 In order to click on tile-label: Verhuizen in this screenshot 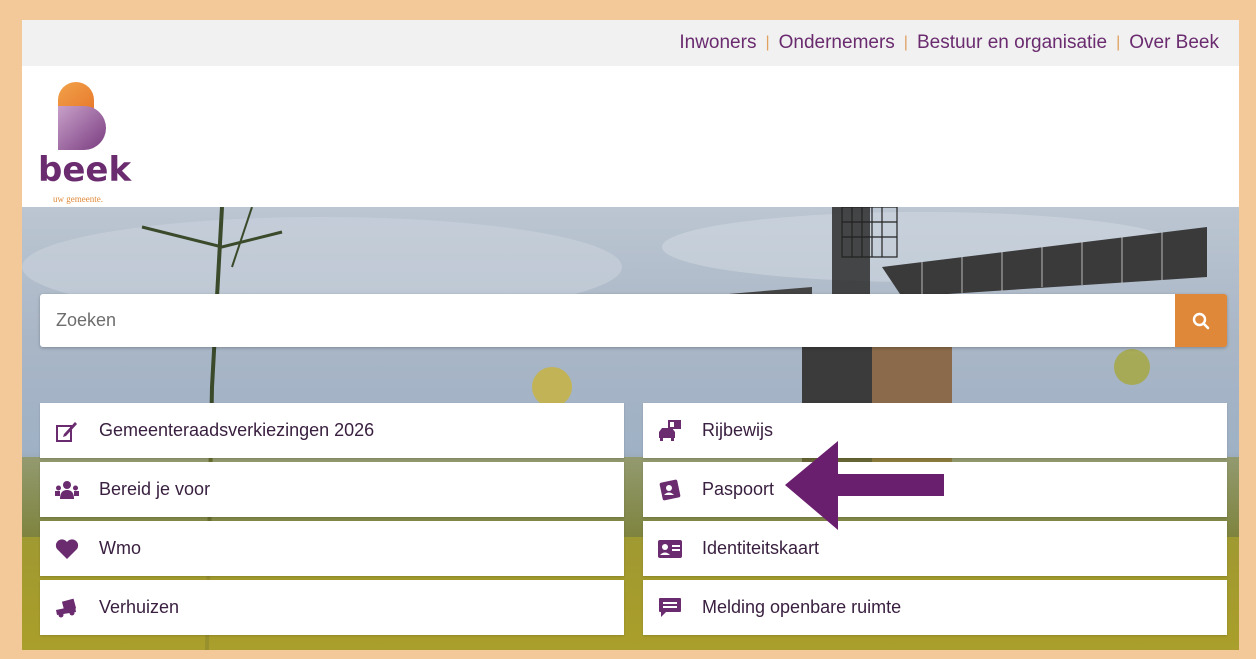, I will do `click(139, 607)`.